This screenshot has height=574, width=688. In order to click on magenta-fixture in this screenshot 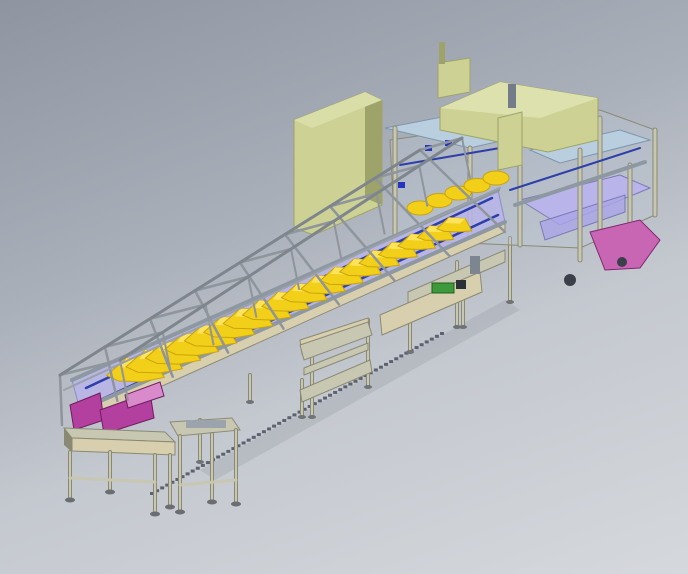, I will do `click(87, 411)`.